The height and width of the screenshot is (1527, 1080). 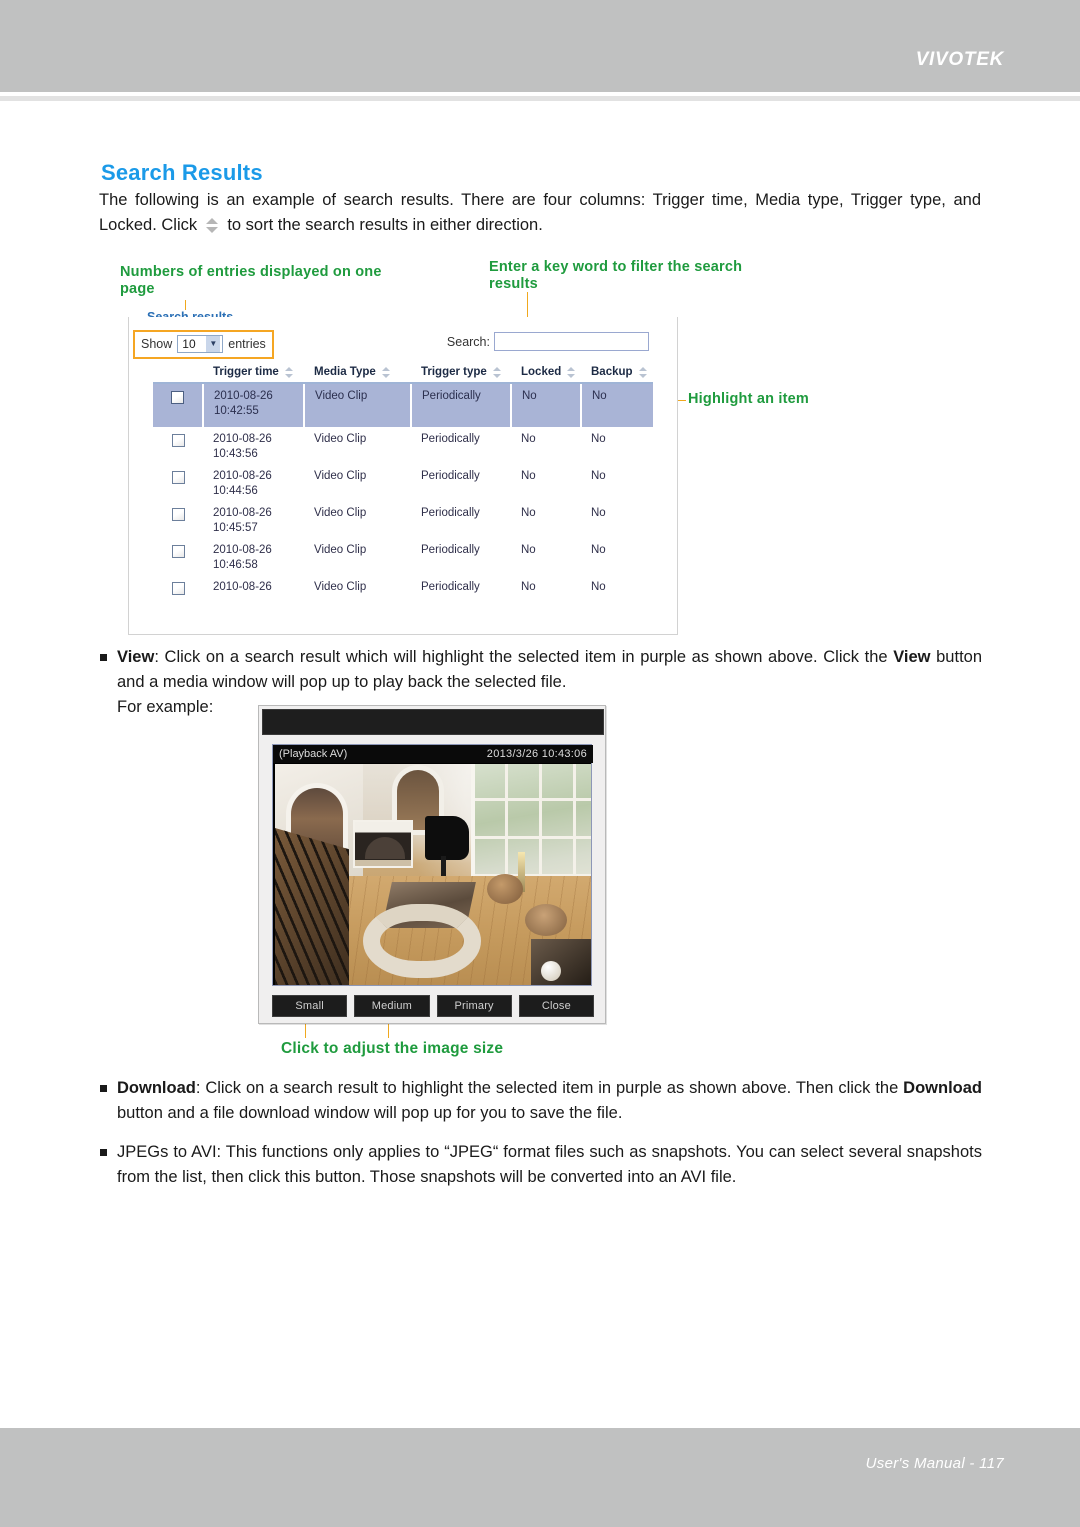 I want to click on video-display-area: (Playback AV) 2013/3/26 10:43:06, so click(x=432, y=865).